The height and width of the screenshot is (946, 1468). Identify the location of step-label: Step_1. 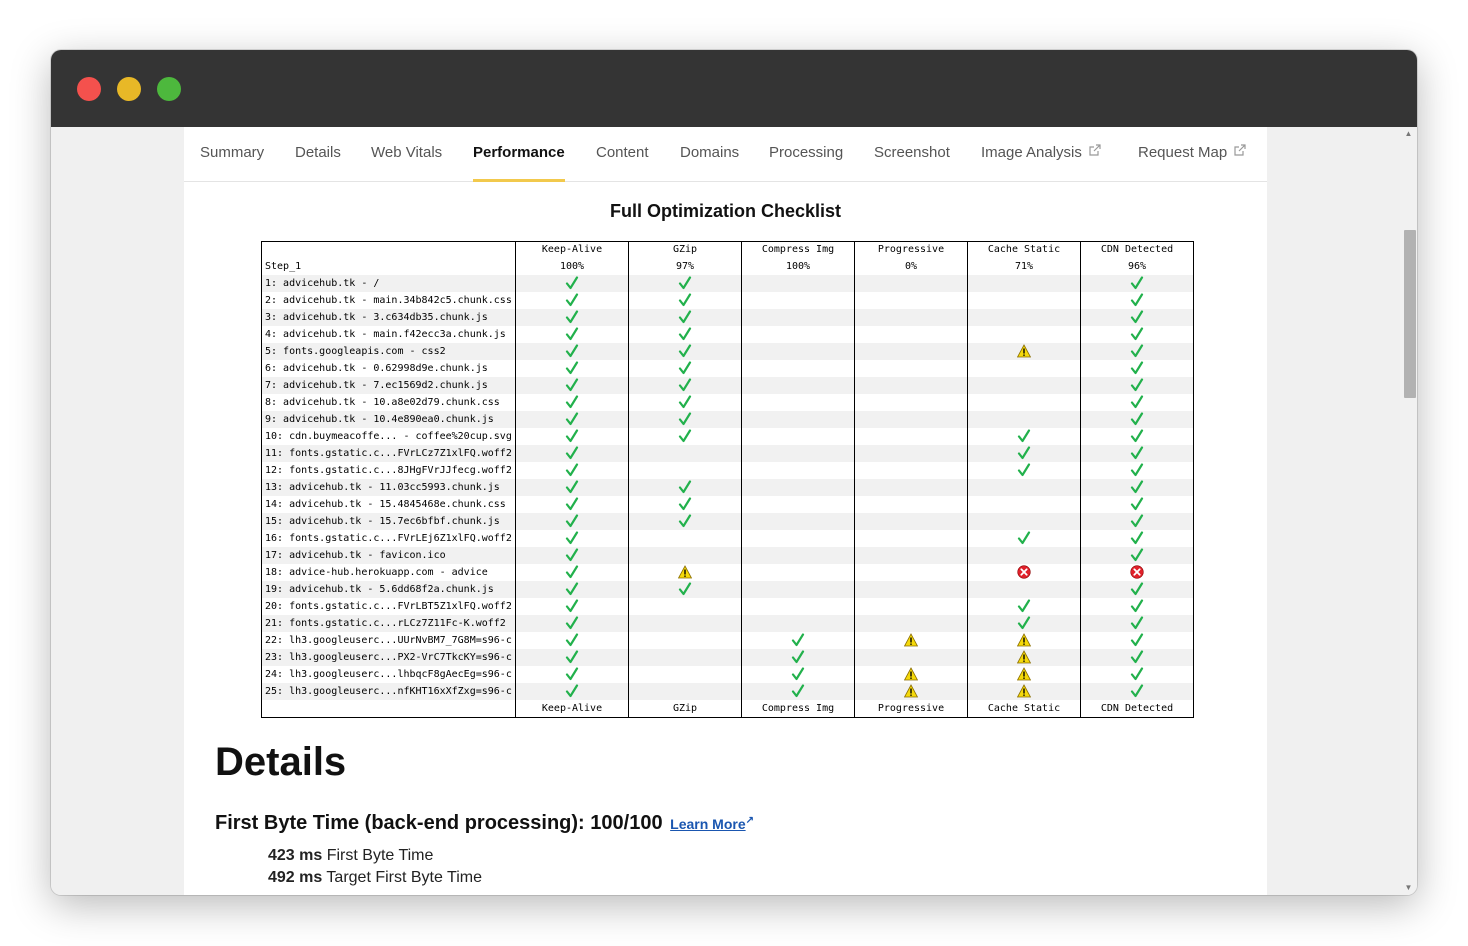
(283, 266).